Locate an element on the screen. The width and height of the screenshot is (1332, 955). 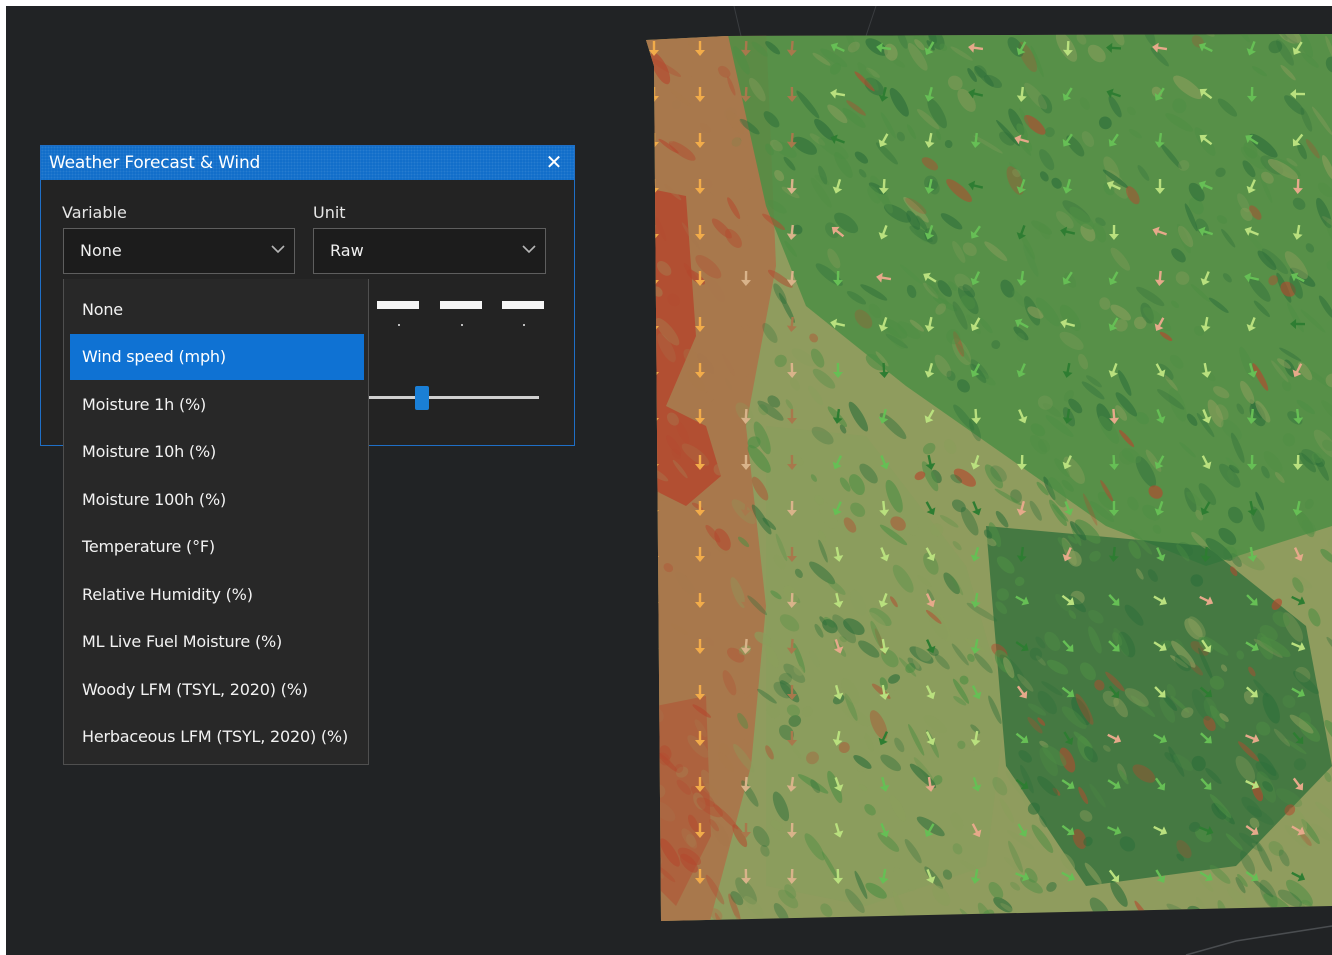
dialog-title: Weather Forecast & Wind is located at coordinates (155, 163).